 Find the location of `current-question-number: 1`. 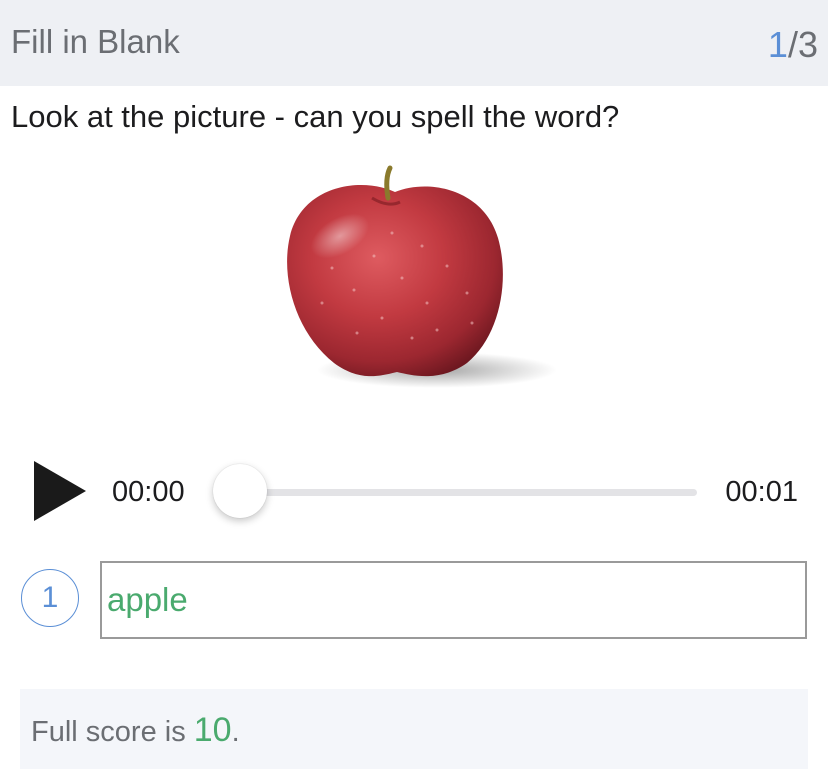

current-question-number: 1 is located at coordinates (777, 44).